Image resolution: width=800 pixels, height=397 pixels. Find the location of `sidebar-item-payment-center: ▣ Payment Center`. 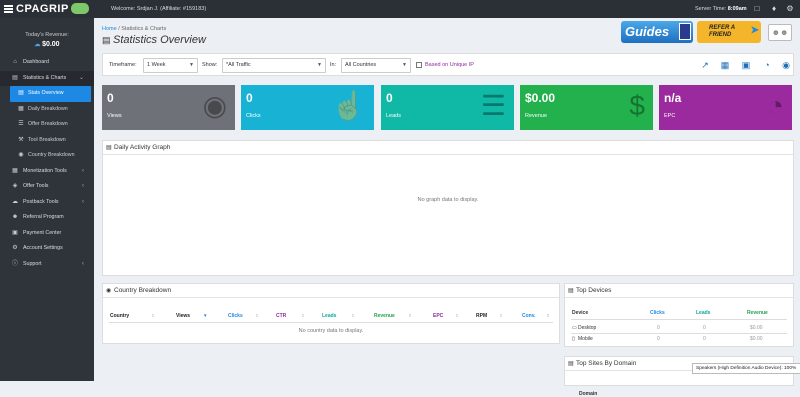

sidebar-item-payment-center: ▣ Payment Center is located at coordinates (47, 234).